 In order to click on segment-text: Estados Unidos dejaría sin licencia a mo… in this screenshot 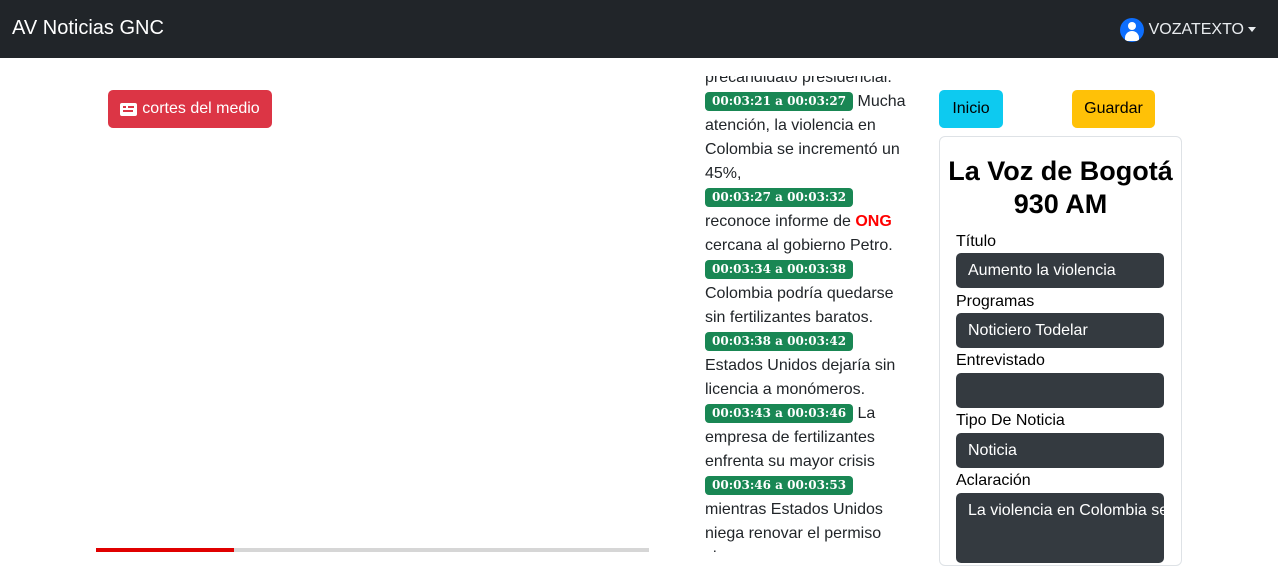, I will do `click(800, 377)`.